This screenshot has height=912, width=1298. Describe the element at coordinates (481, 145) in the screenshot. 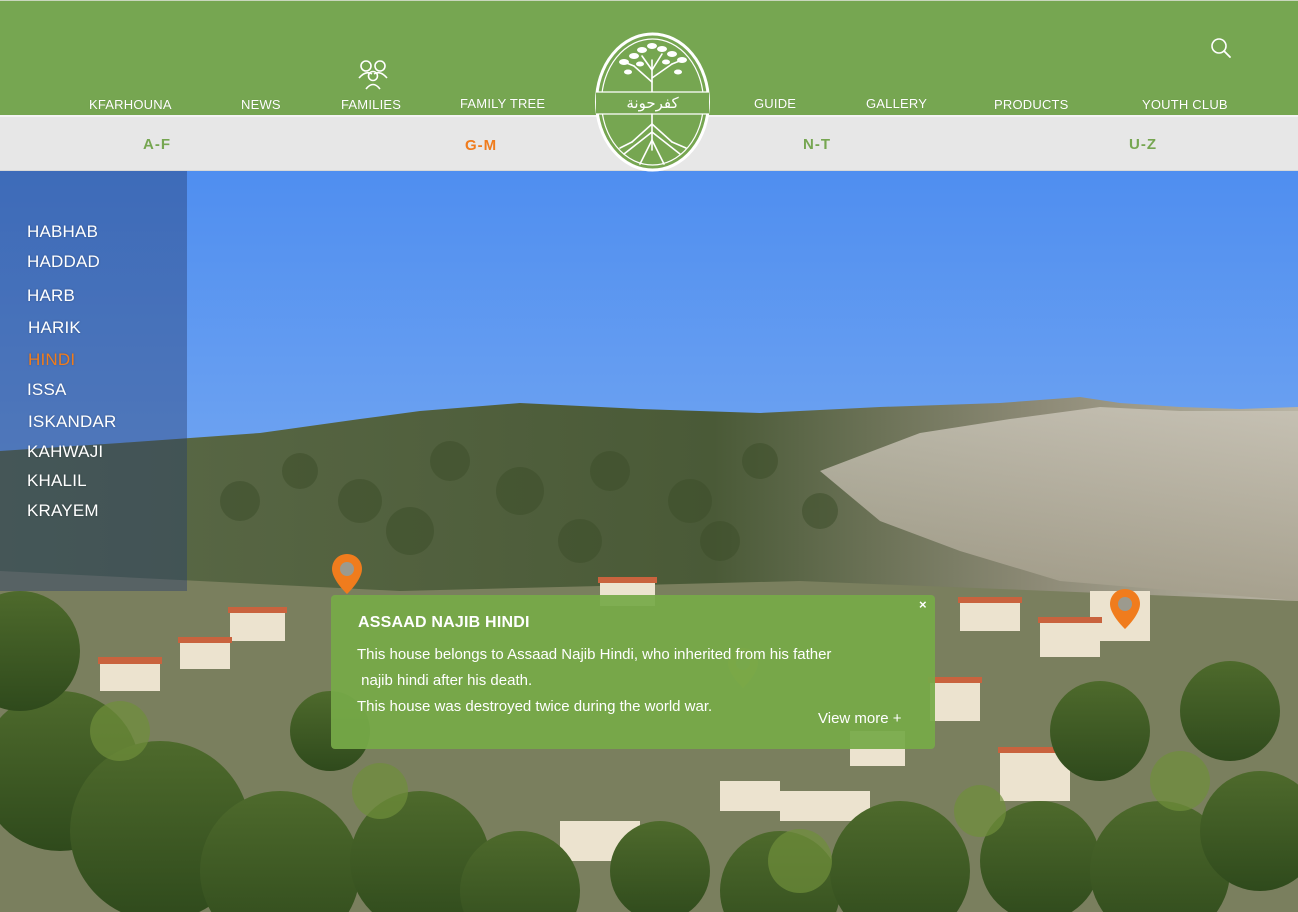

I see `letter-tab-g-m: G-M` at that location.